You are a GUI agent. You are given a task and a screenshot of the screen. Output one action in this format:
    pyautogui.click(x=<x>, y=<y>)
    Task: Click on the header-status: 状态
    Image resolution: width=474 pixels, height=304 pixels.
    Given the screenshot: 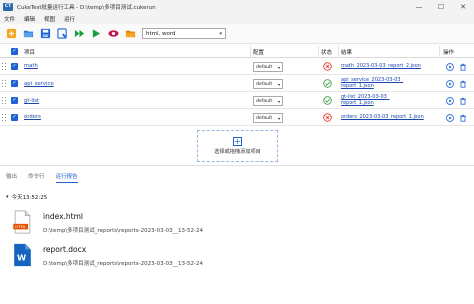 What is the action you would take?
    pyautogui.click(x=327, y=53)
    